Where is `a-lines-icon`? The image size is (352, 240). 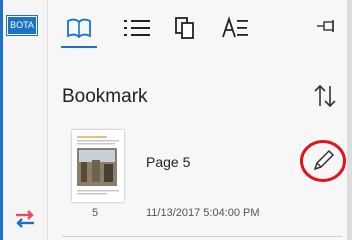 a-lines-icon is located at coordinates (235, 27).